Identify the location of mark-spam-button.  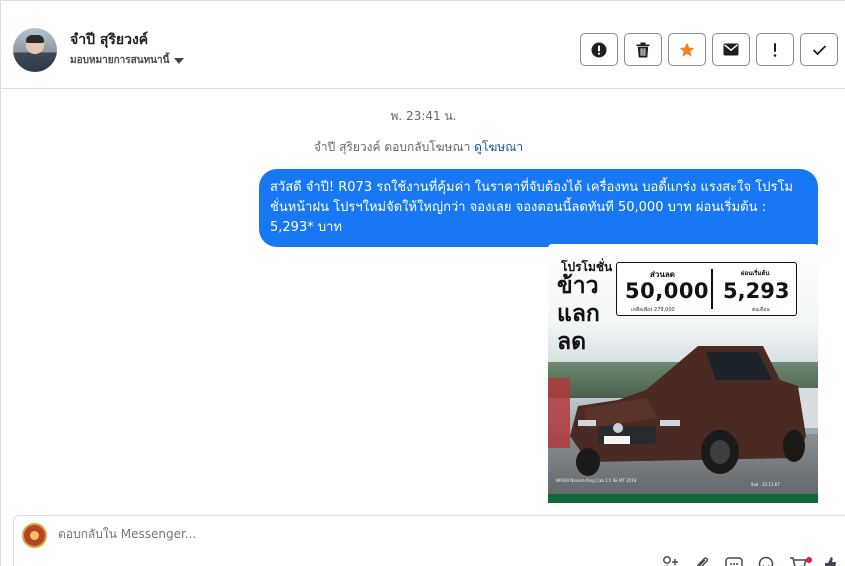
(599, 49).